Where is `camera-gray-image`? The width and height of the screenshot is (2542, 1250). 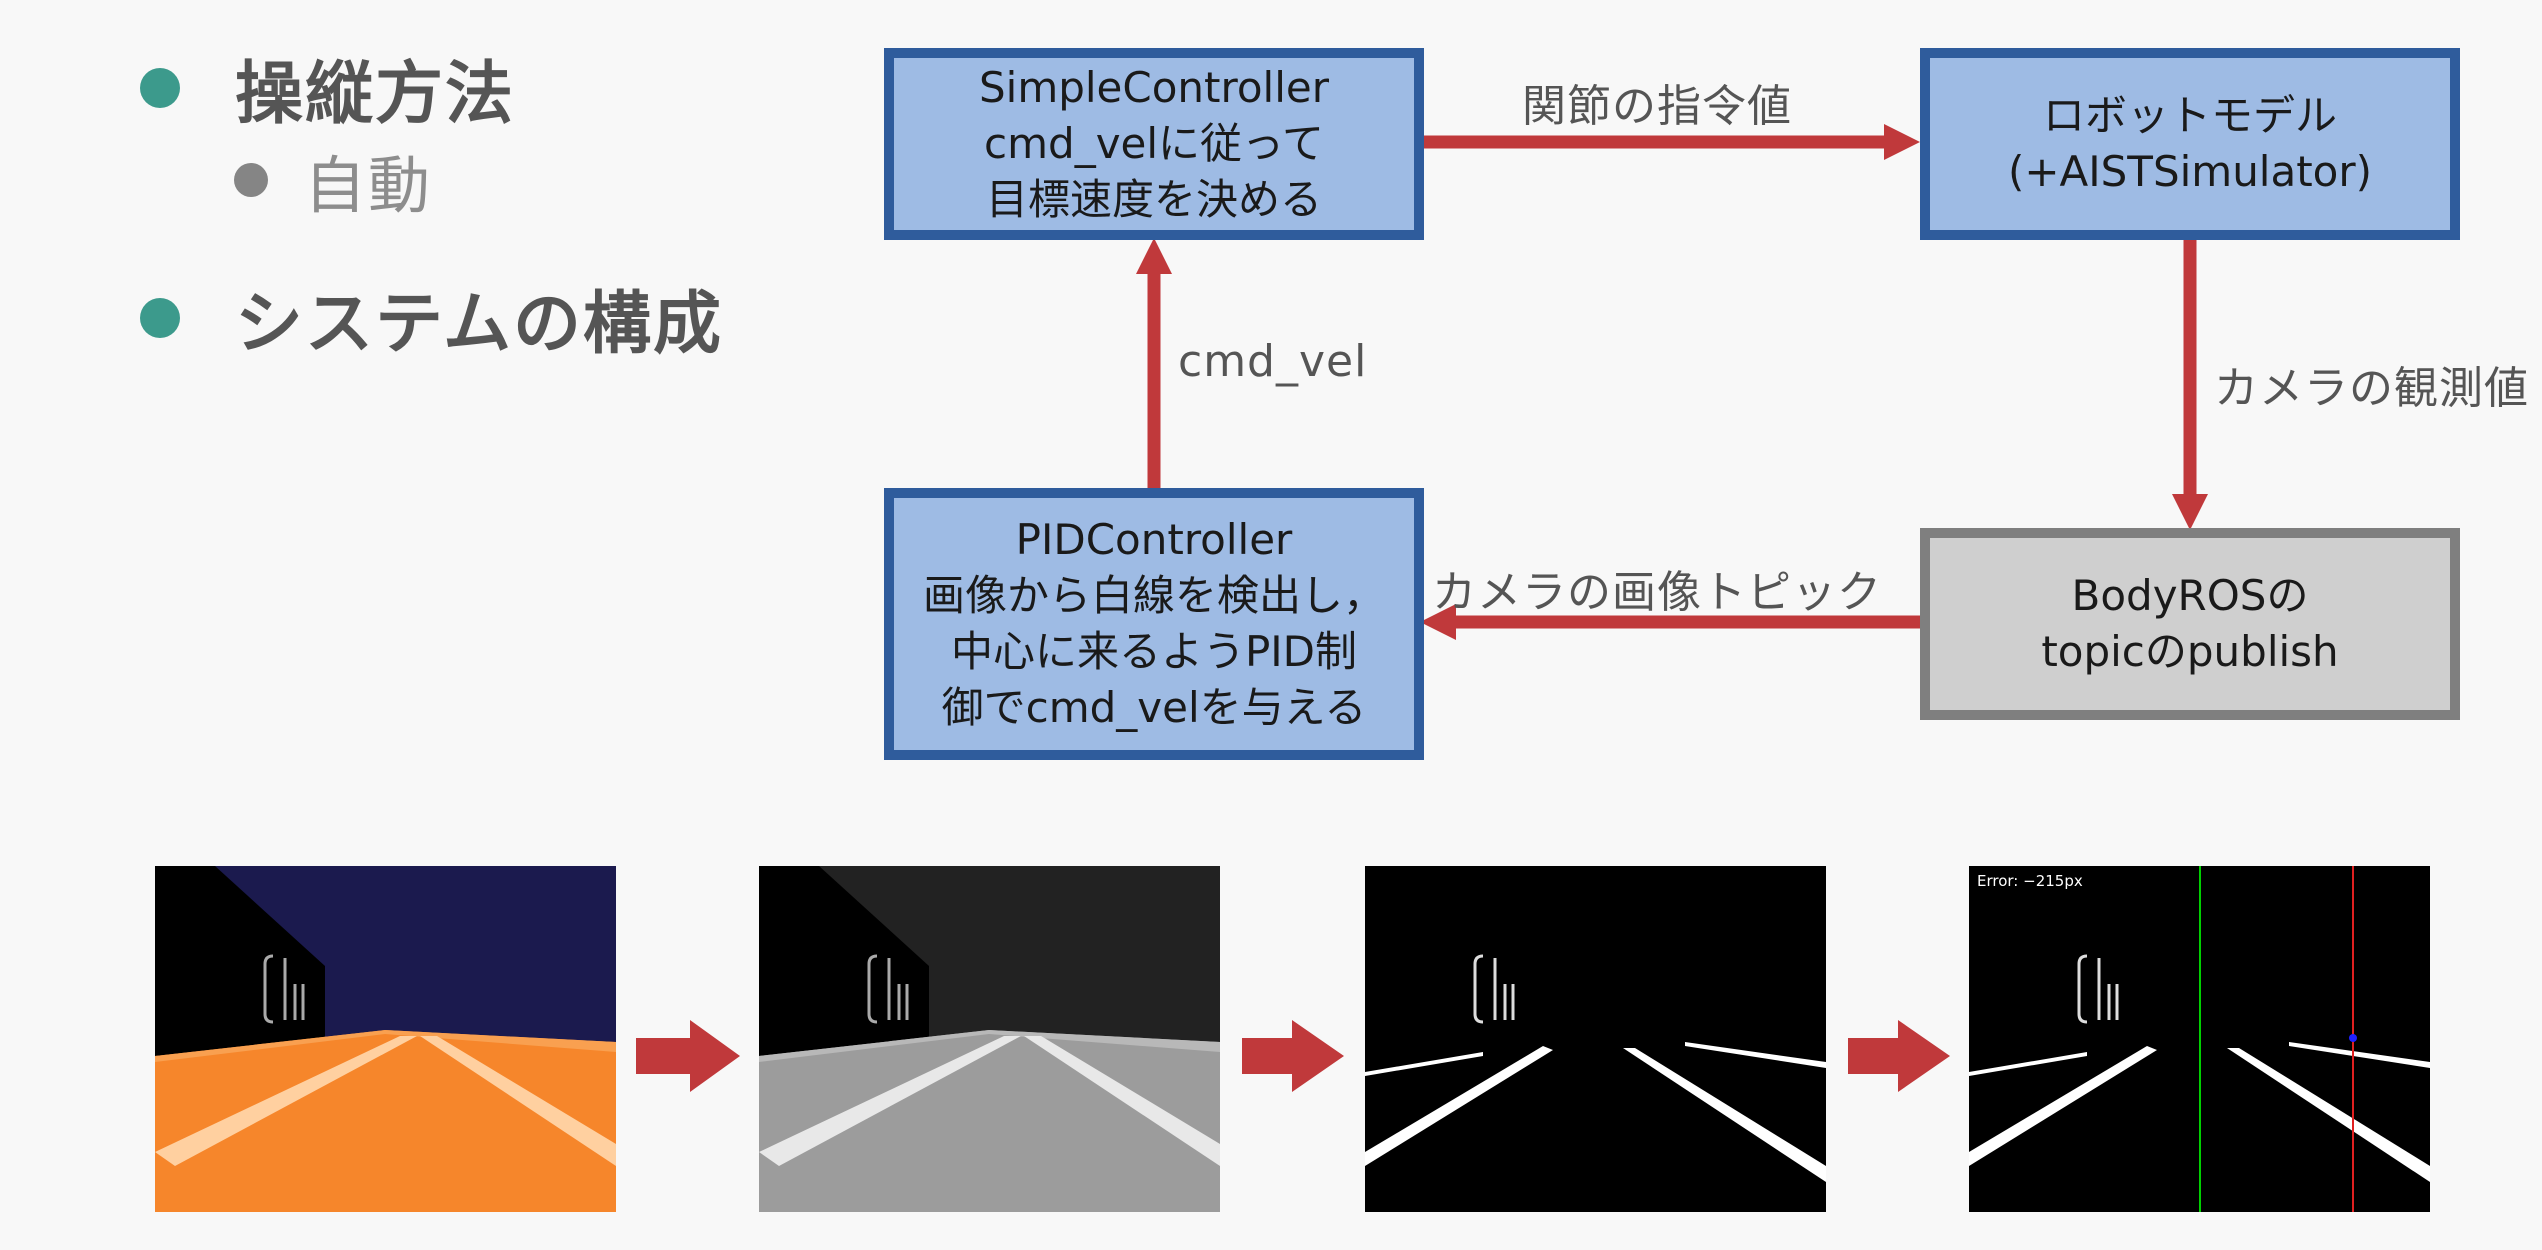 camera-gray-image is located at coordinates (989, 1039).